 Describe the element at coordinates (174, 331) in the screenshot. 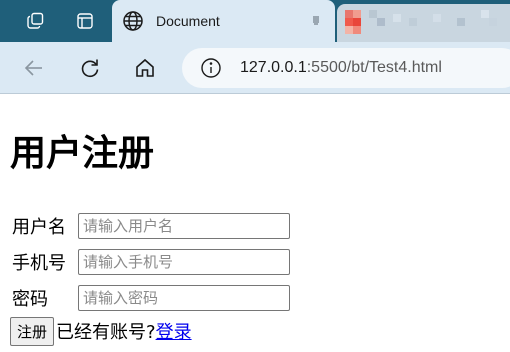

I see `login-link: 登录` at that location.